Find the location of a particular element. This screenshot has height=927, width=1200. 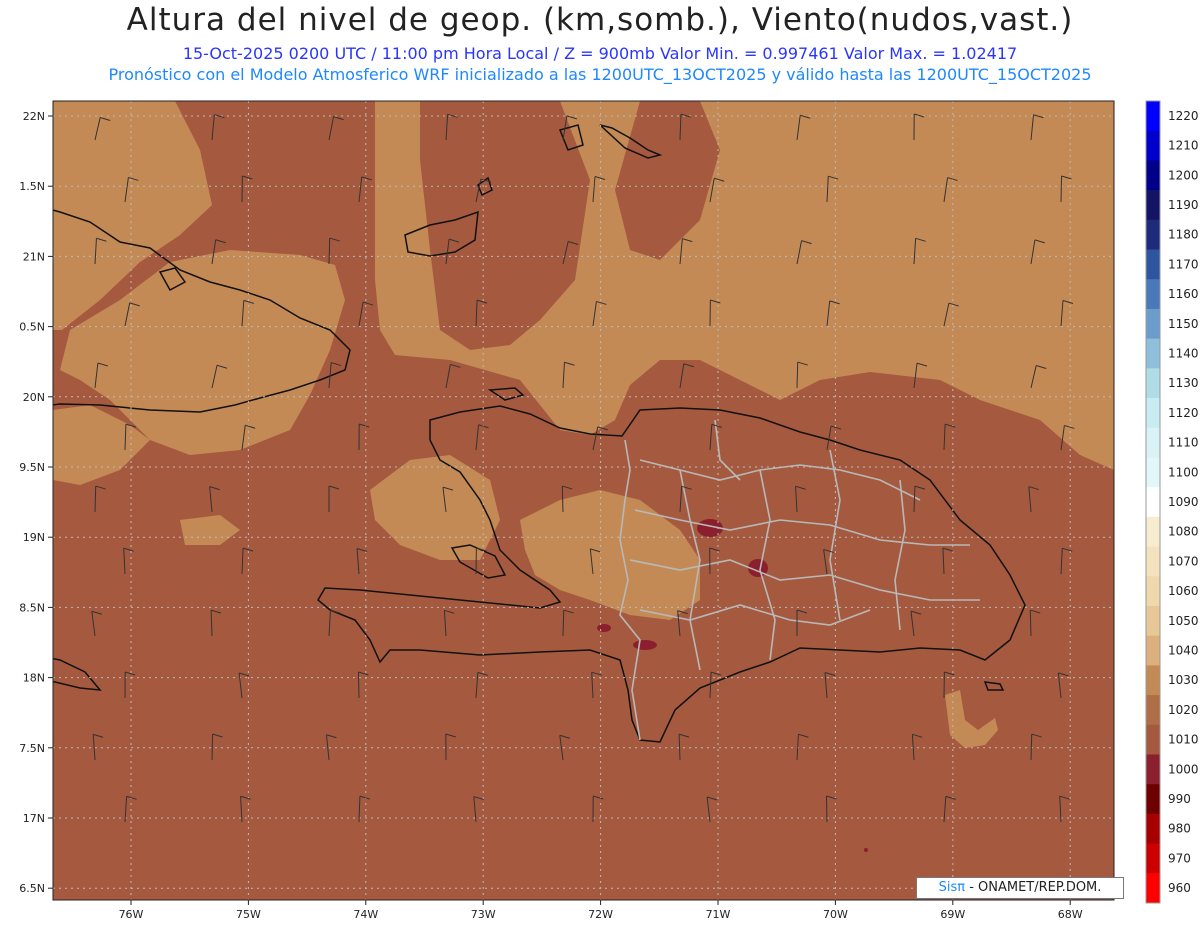

colorbar-label: 1040 is located at coordinates (1183, 651).